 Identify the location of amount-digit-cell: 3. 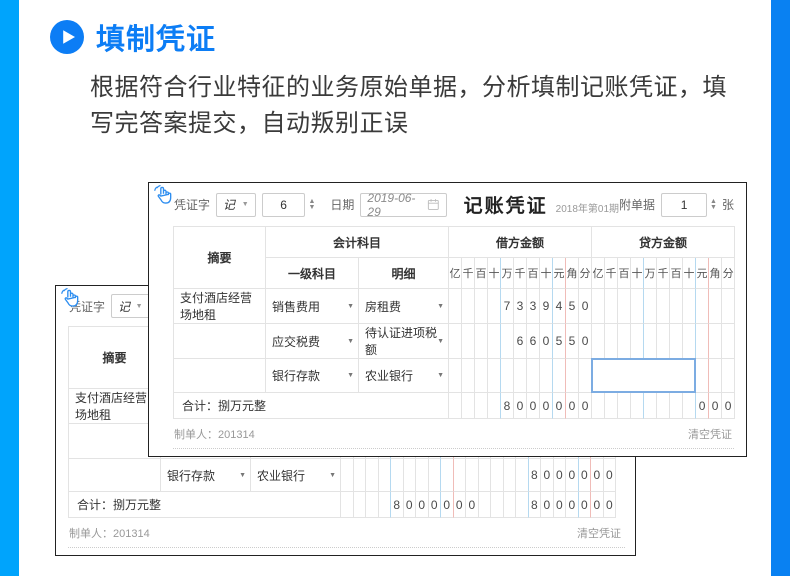
(521, 306).